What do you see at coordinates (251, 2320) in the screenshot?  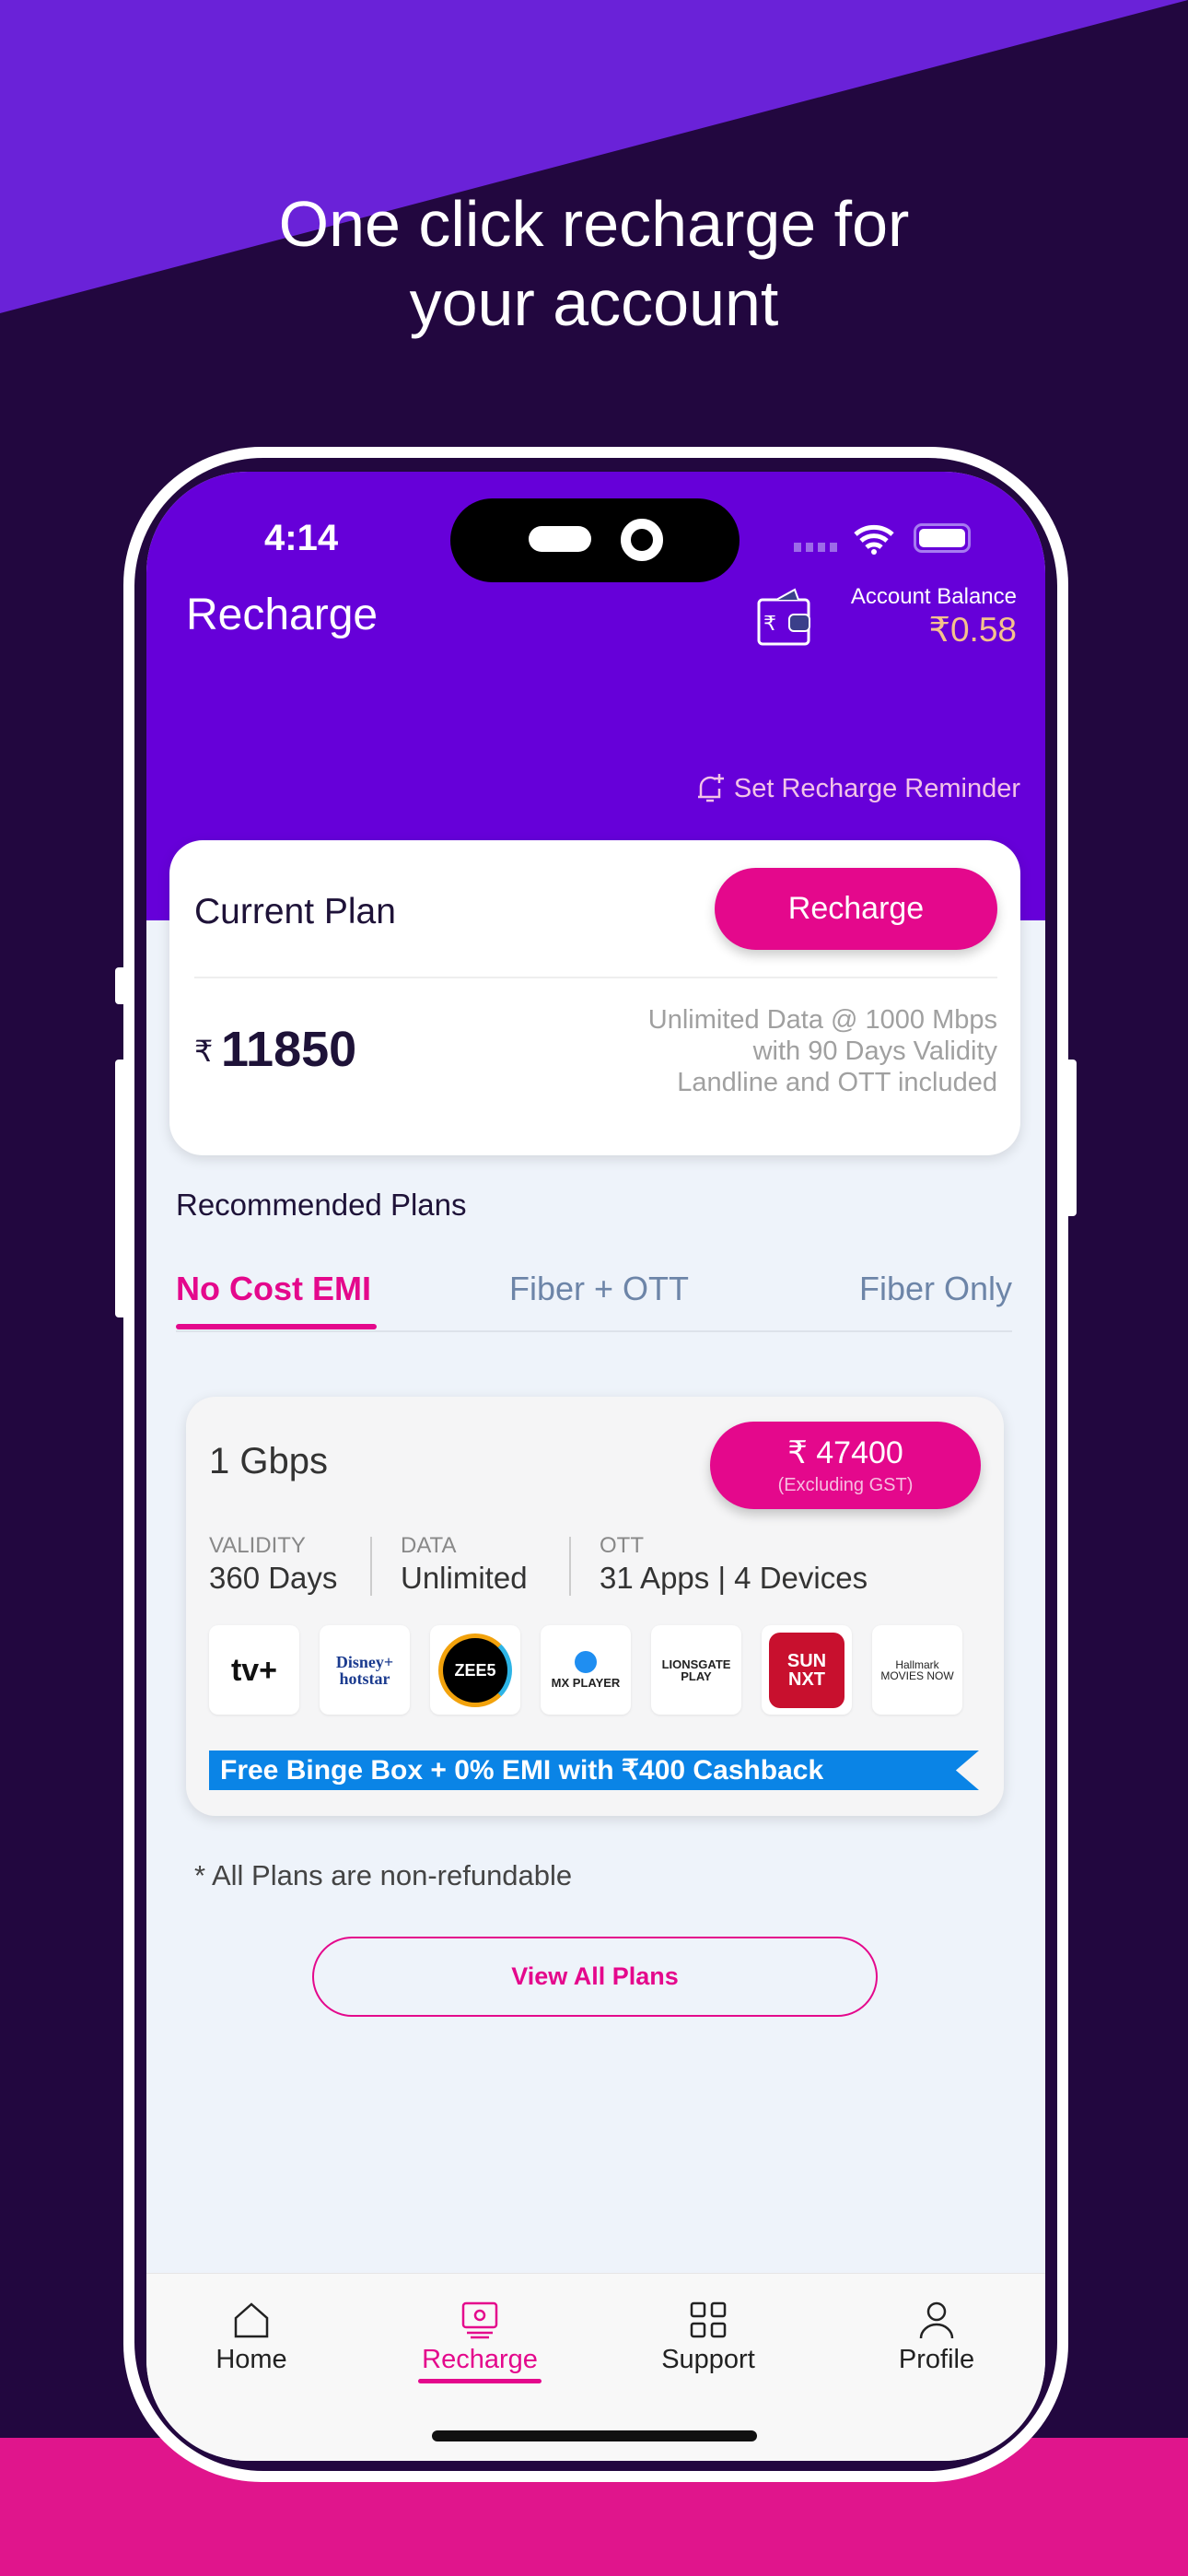 I see `home-icon` at bounding box center [251, 2320].